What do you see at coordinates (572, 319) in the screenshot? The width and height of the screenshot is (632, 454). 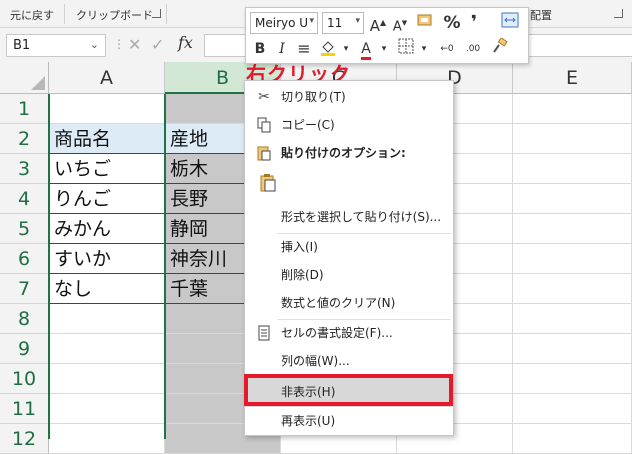 I see `cell-e8` at bounding box center [572, 319].